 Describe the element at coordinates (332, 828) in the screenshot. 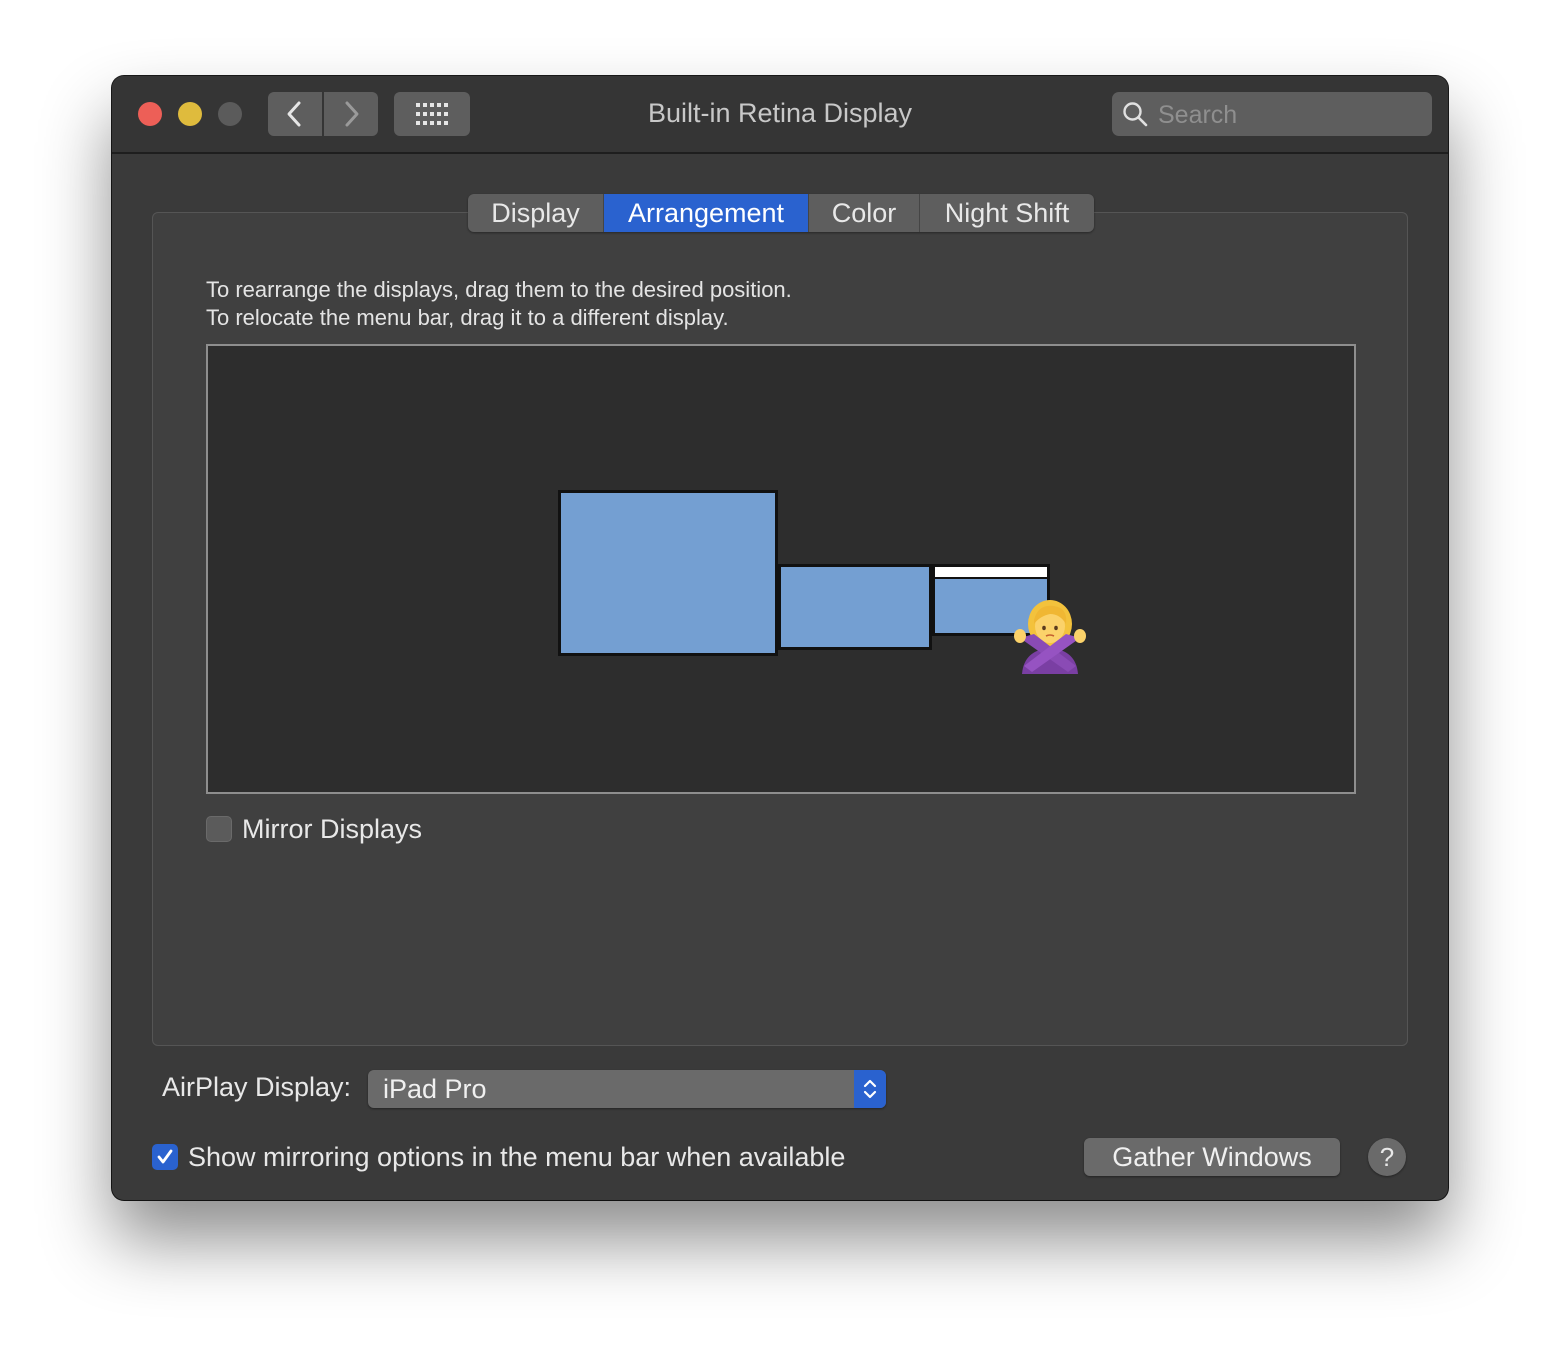

I see `mirror-displays-label: Mirror Displays` at that location.